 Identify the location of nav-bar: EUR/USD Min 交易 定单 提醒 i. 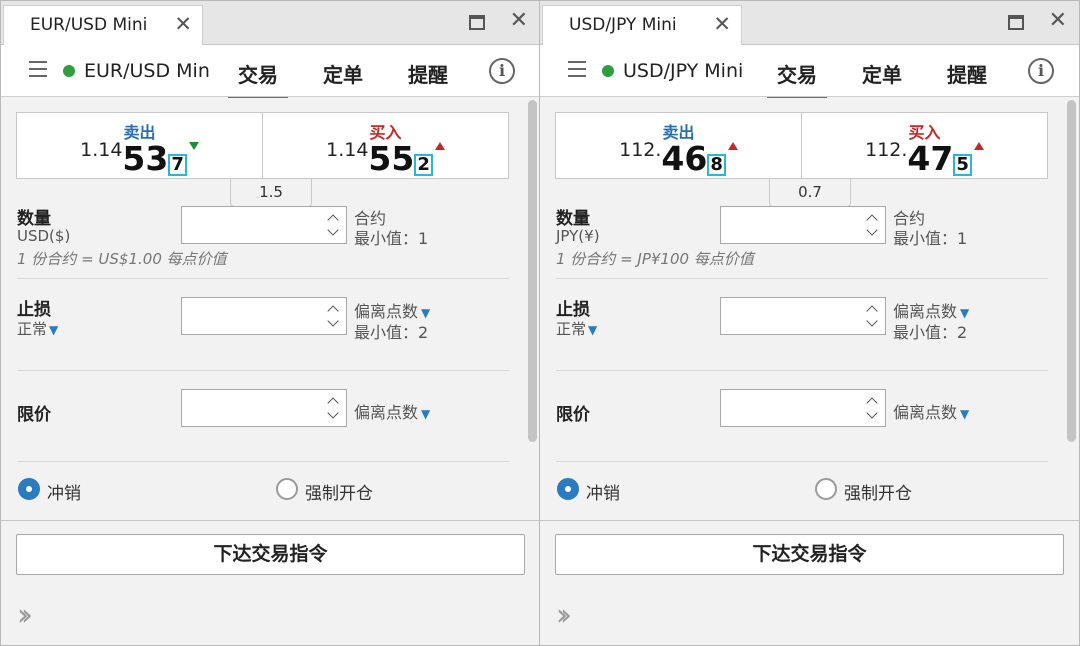
(270, 73).